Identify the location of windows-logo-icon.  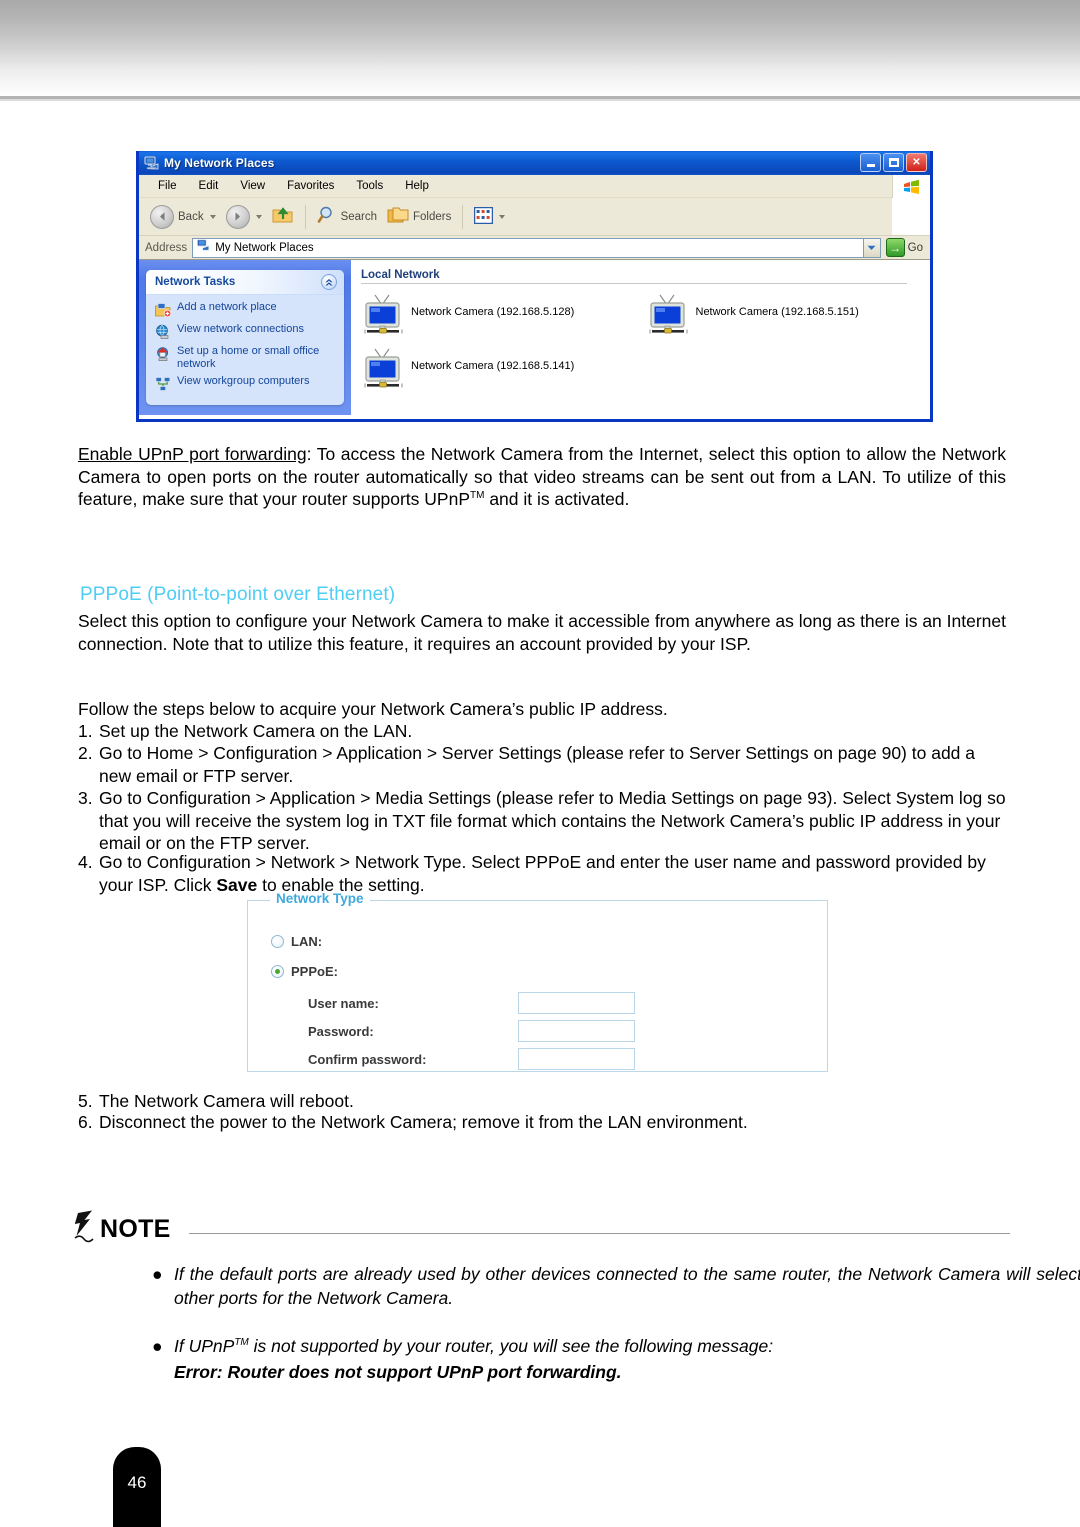
(911, 186).